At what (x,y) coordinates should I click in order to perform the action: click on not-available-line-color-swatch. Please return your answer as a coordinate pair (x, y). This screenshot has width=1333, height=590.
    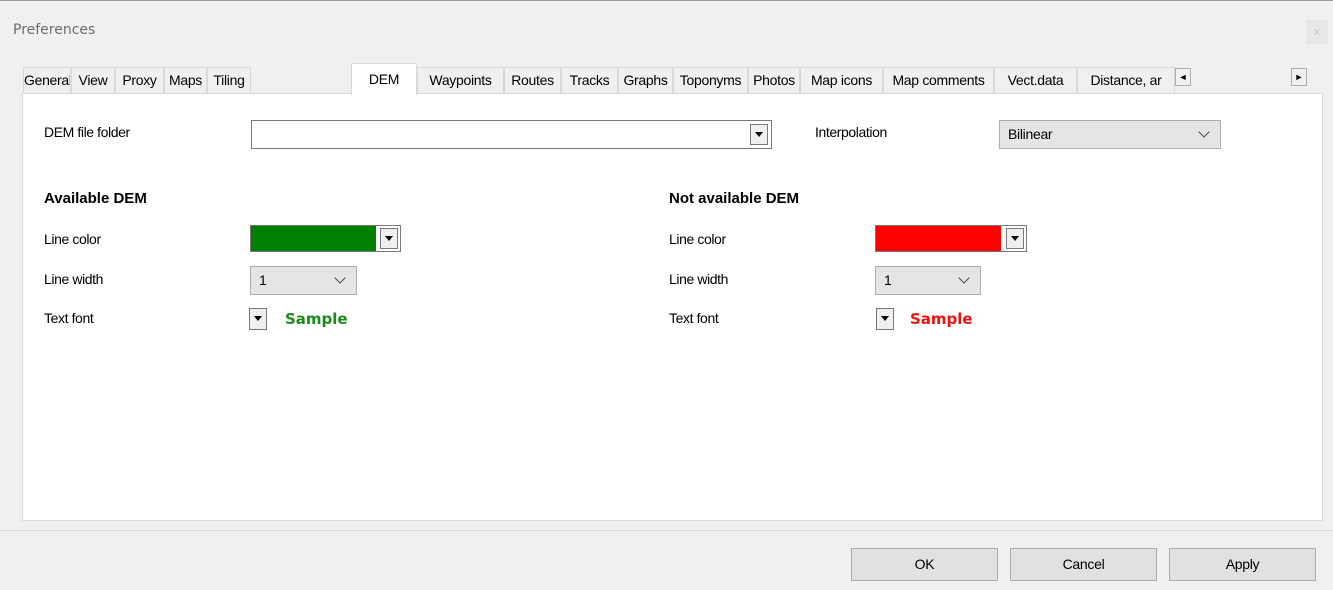
    Looking at the image, I should click on (938, 238).